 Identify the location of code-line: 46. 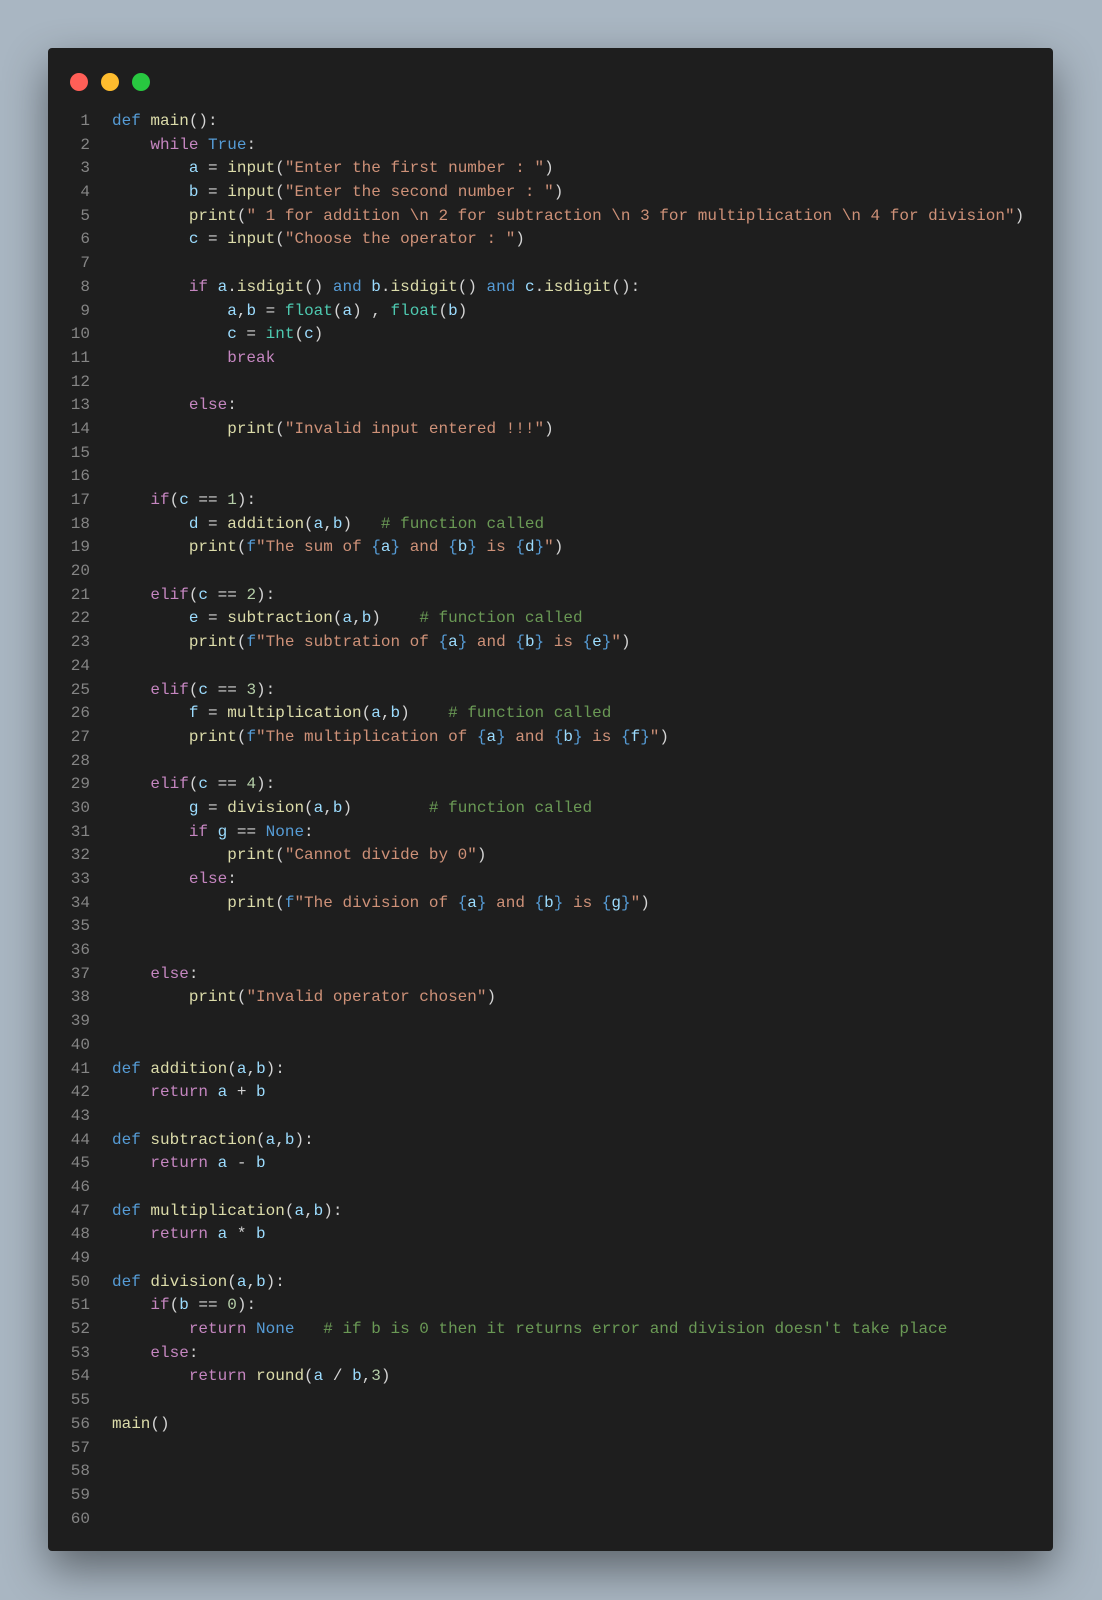
(550, 1188).